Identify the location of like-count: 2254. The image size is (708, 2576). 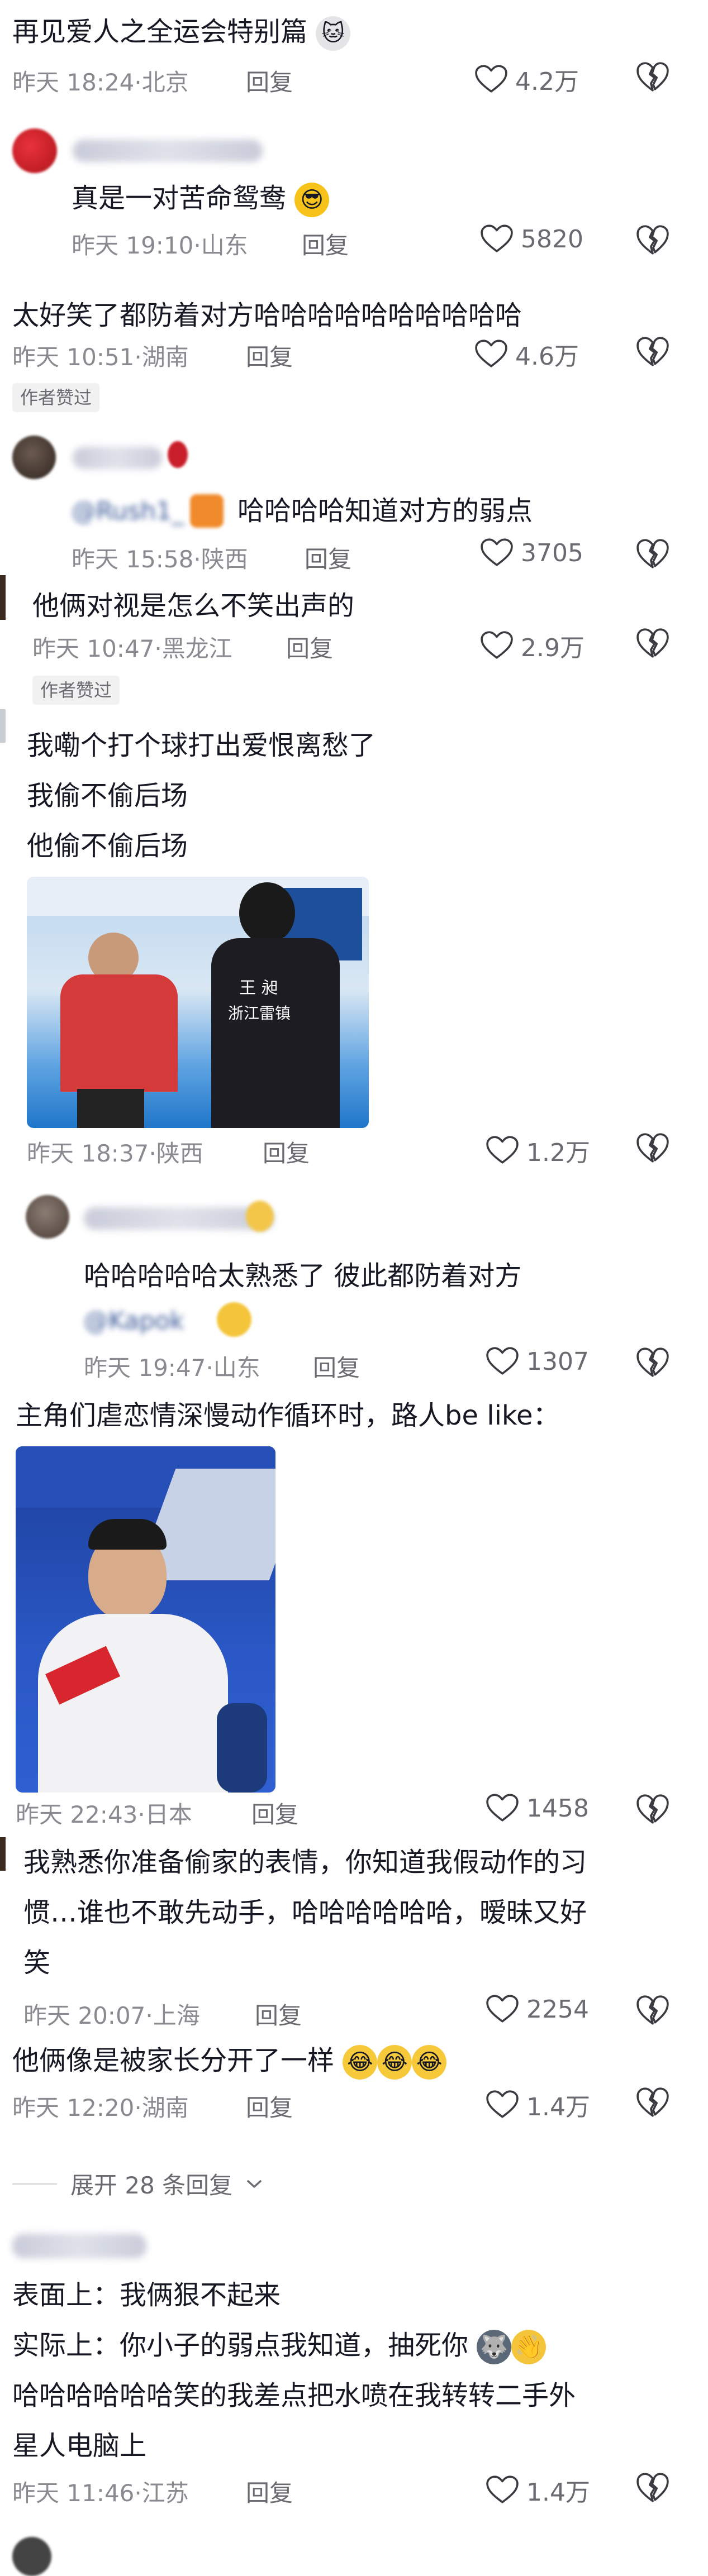
(557, 2009).